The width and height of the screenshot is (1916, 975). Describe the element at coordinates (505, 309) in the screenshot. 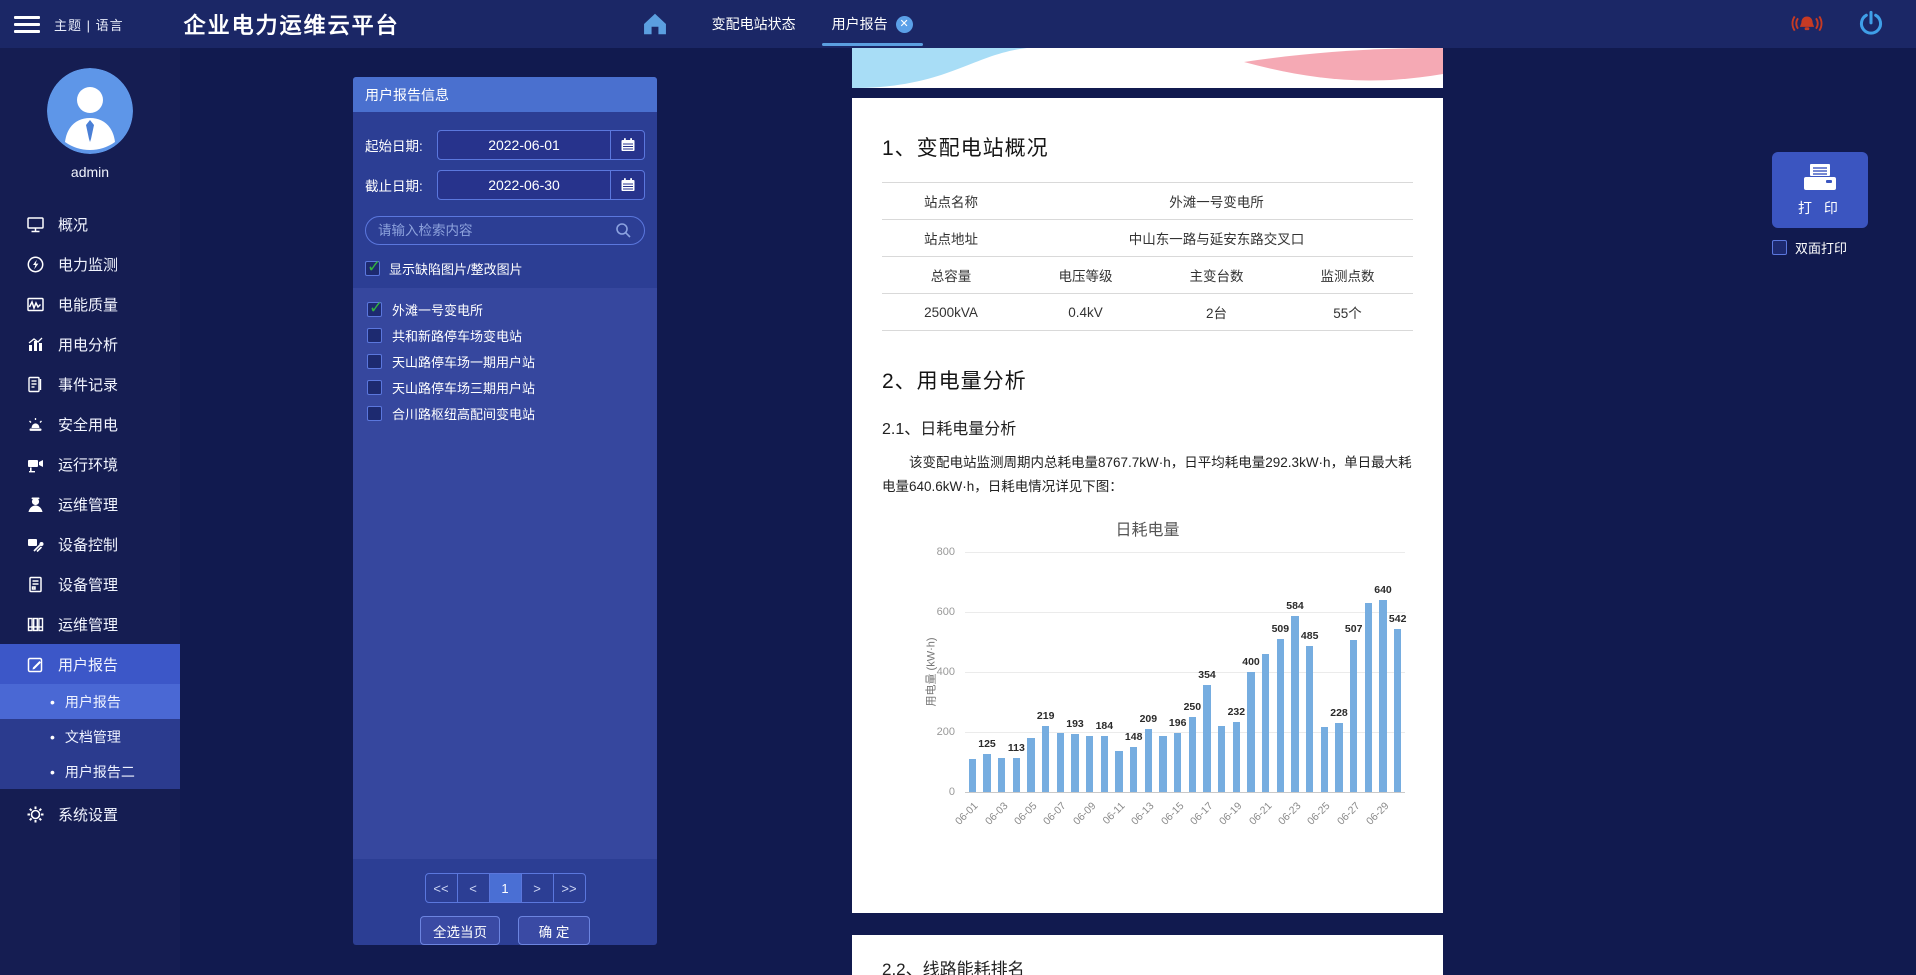

I see `station-row: 外滩一号变电所` at that location.